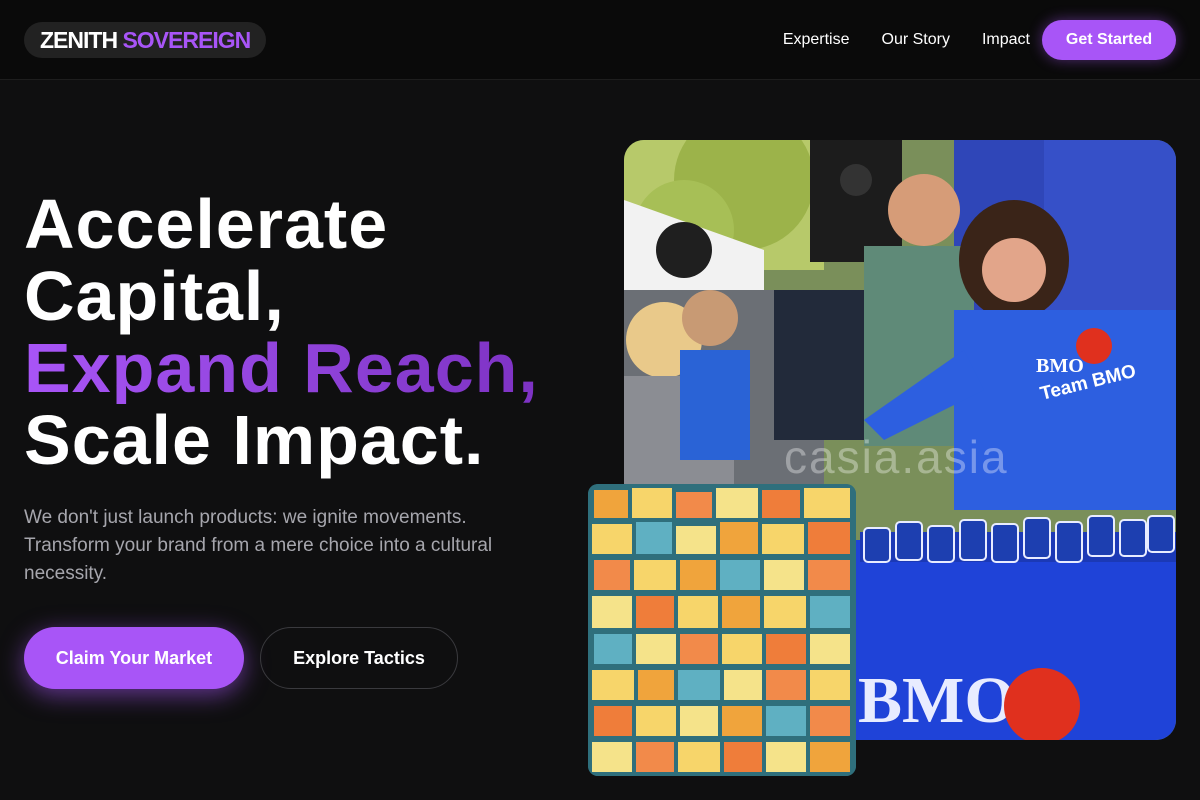 Image resolution: width=1200 pixels, height=800 pixels. I want to click on sticky-notes-illustration, so click(722, 630).